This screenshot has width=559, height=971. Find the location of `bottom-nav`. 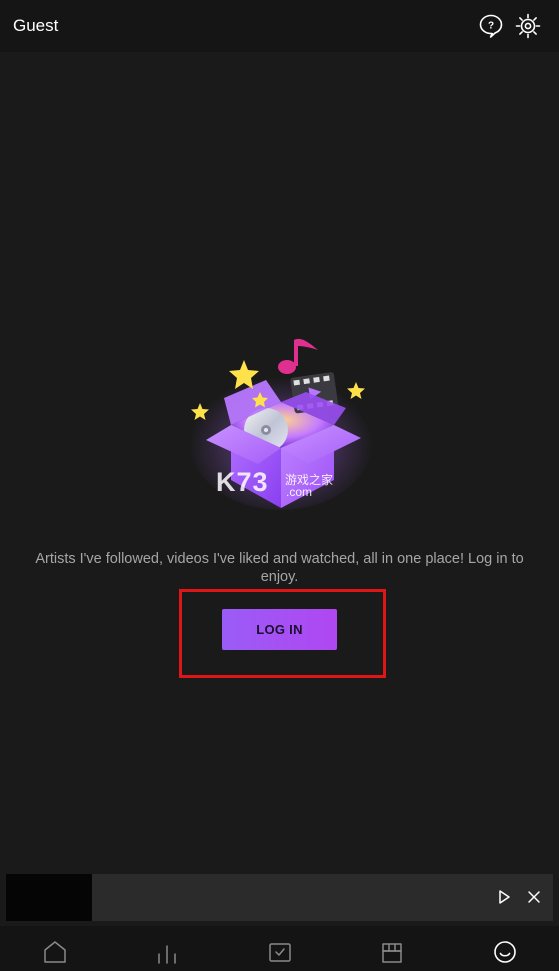

bottom-nav is located at coordinates (279, 948).